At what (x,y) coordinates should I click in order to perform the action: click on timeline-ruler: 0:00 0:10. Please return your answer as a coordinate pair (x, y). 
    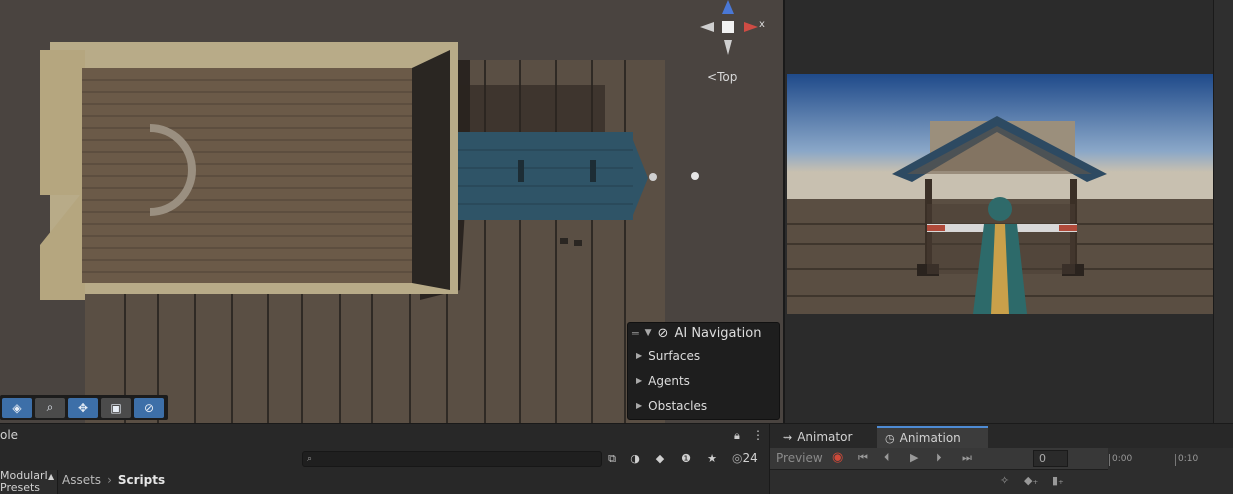
    Looking at the image, I should click on (1170, 471).